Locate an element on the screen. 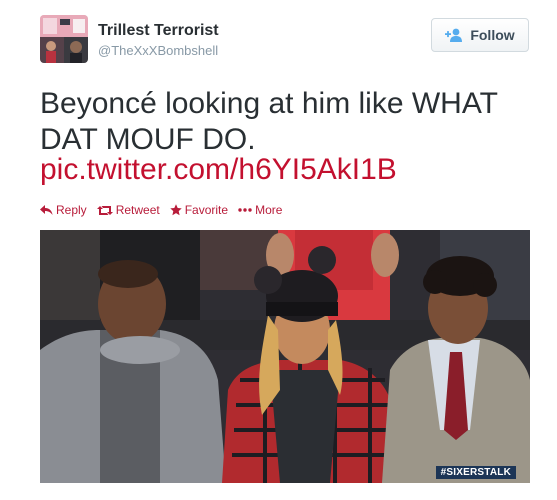  more-dots-icon is located at coordinates (245, 210).